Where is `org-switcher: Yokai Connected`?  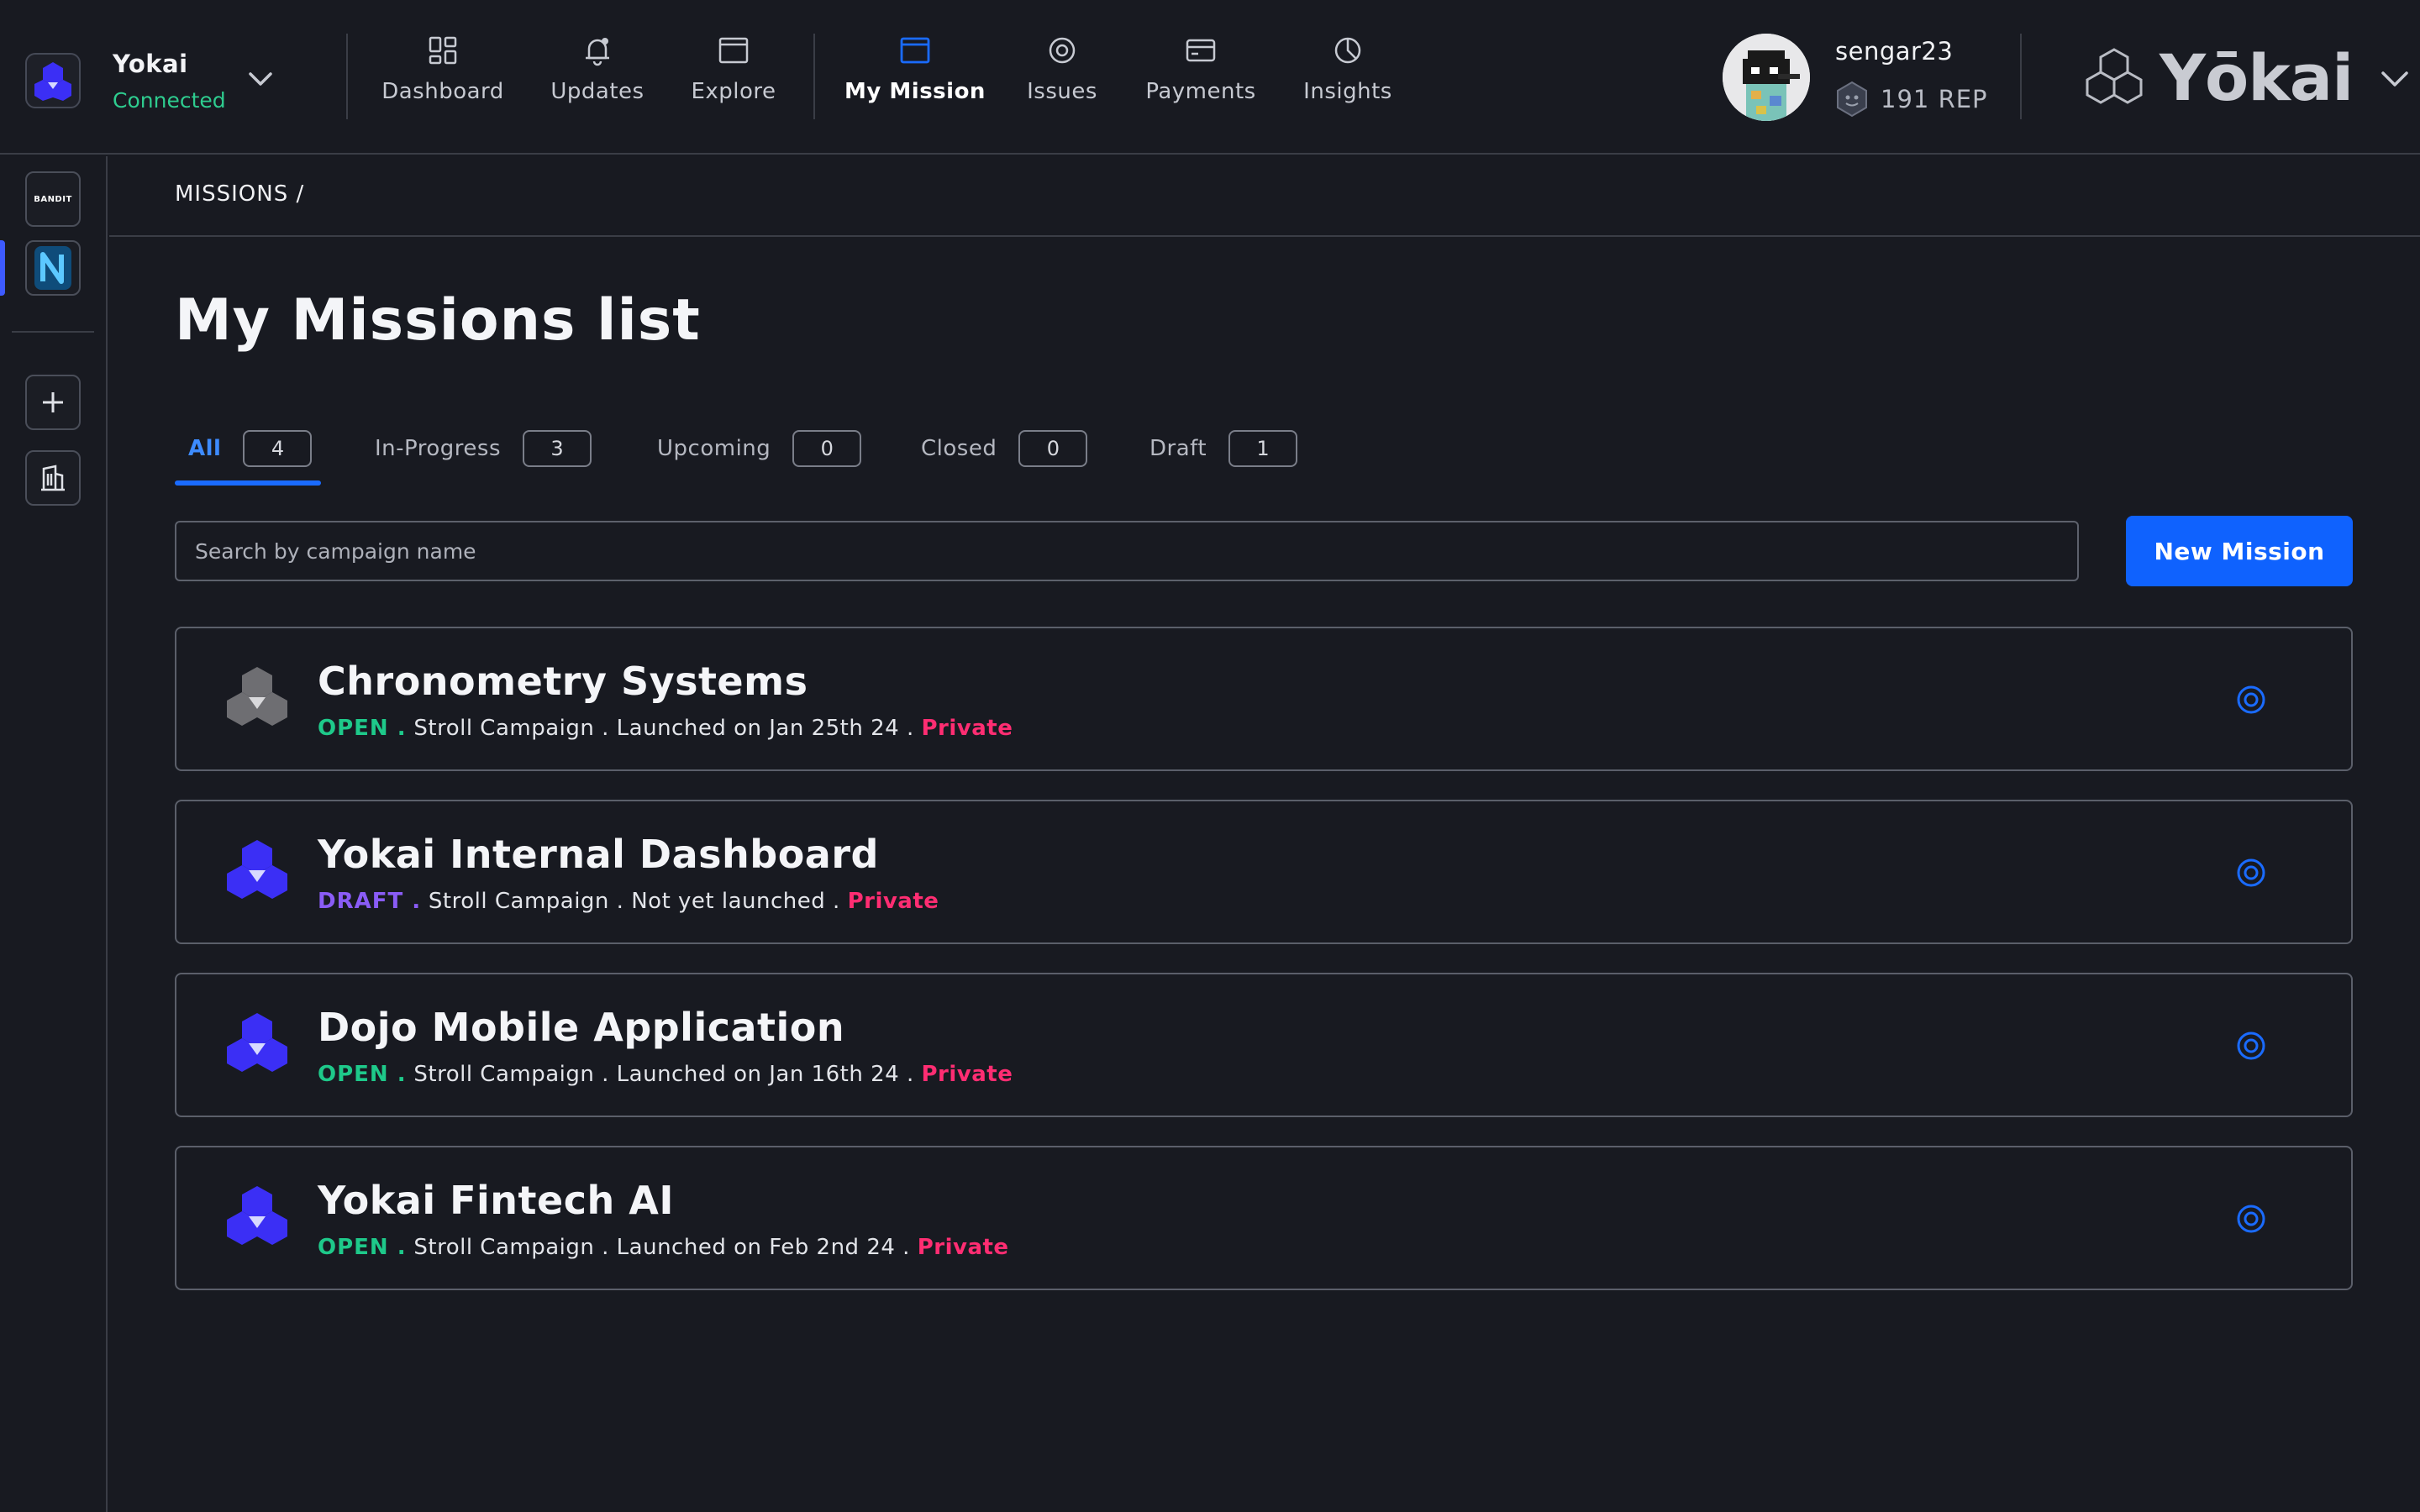
org-switcher: Yokai Connected is located at coordinates (185, 80).